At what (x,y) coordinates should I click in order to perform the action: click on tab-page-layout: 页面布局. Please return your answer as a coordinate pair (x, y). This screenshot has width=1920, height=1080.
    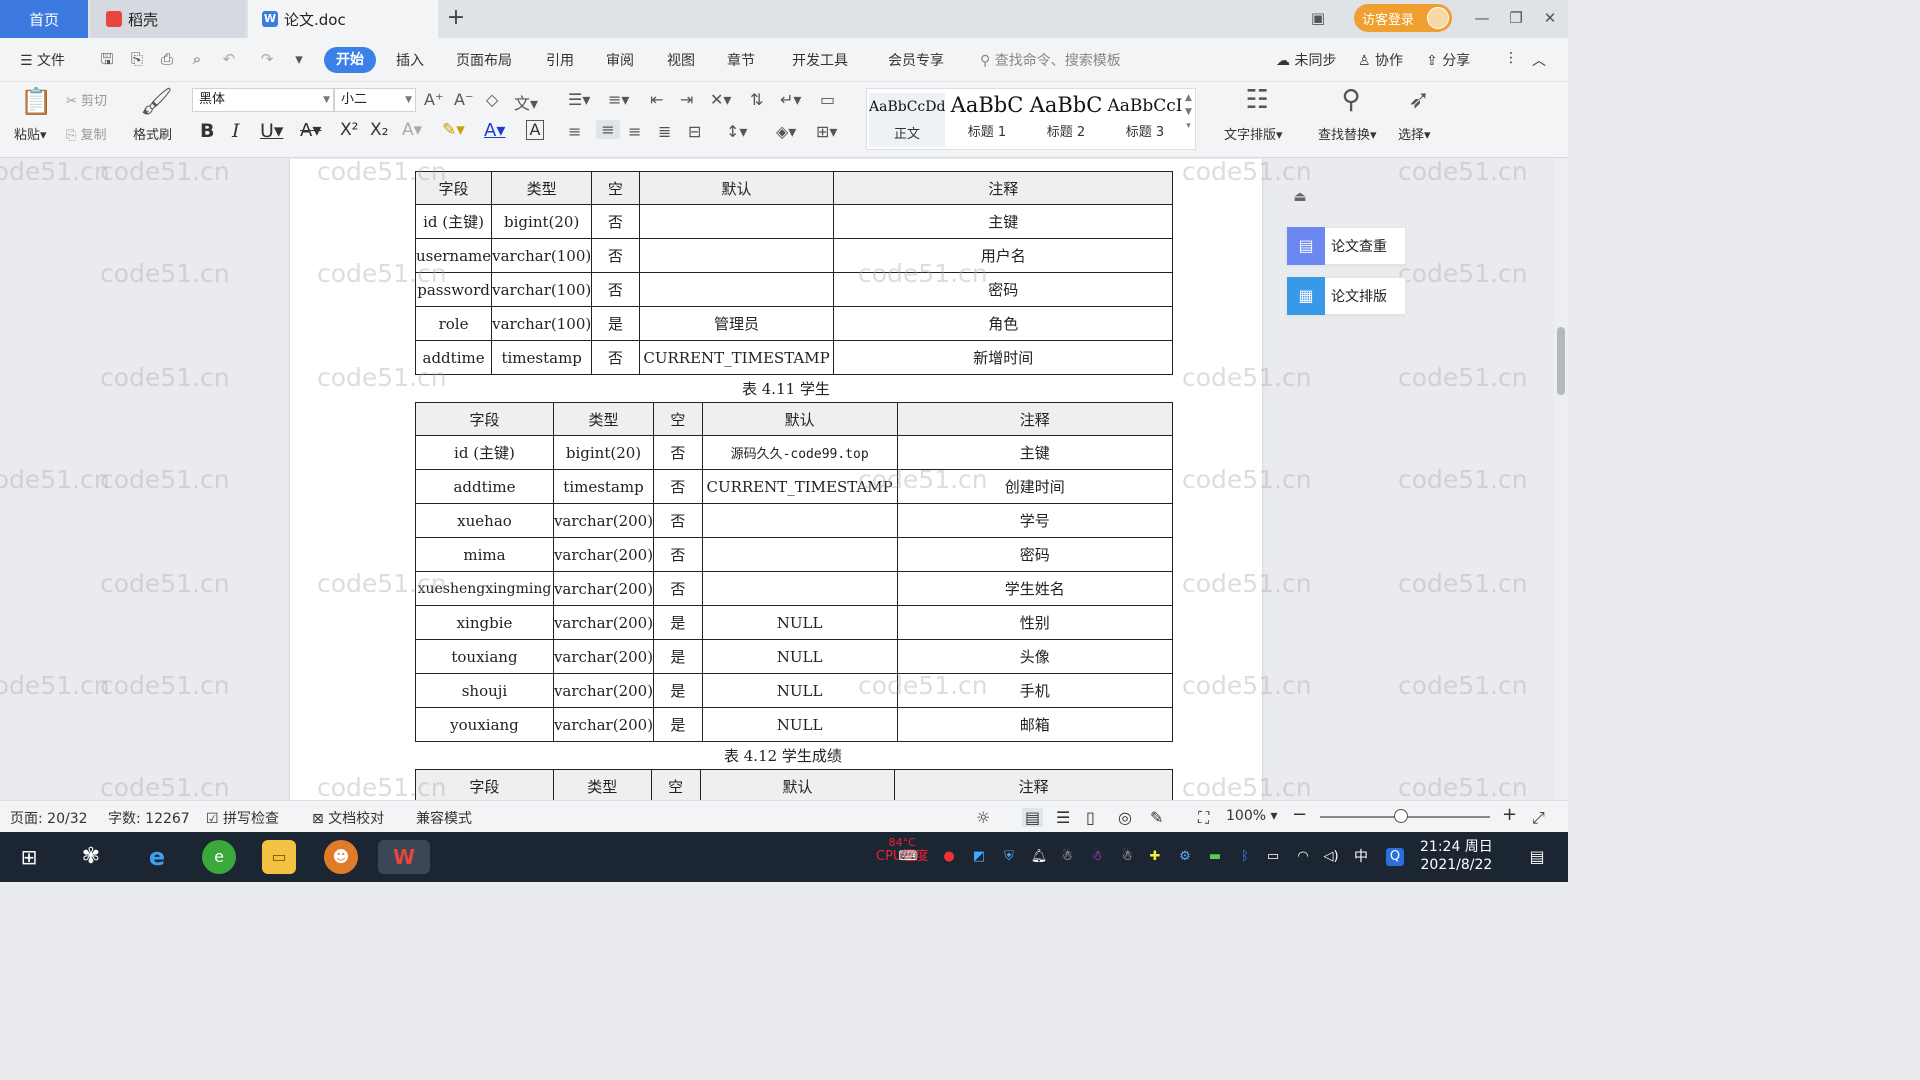
    Looking at the image, I should click on (484, 60).